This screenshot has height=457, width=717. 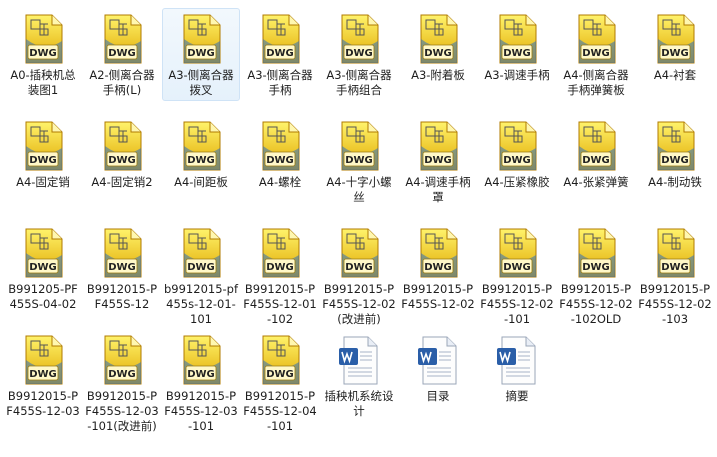 I want to click on dwg-file-item: DWG A4-压紧橡胶, so click(x=517, y=154).